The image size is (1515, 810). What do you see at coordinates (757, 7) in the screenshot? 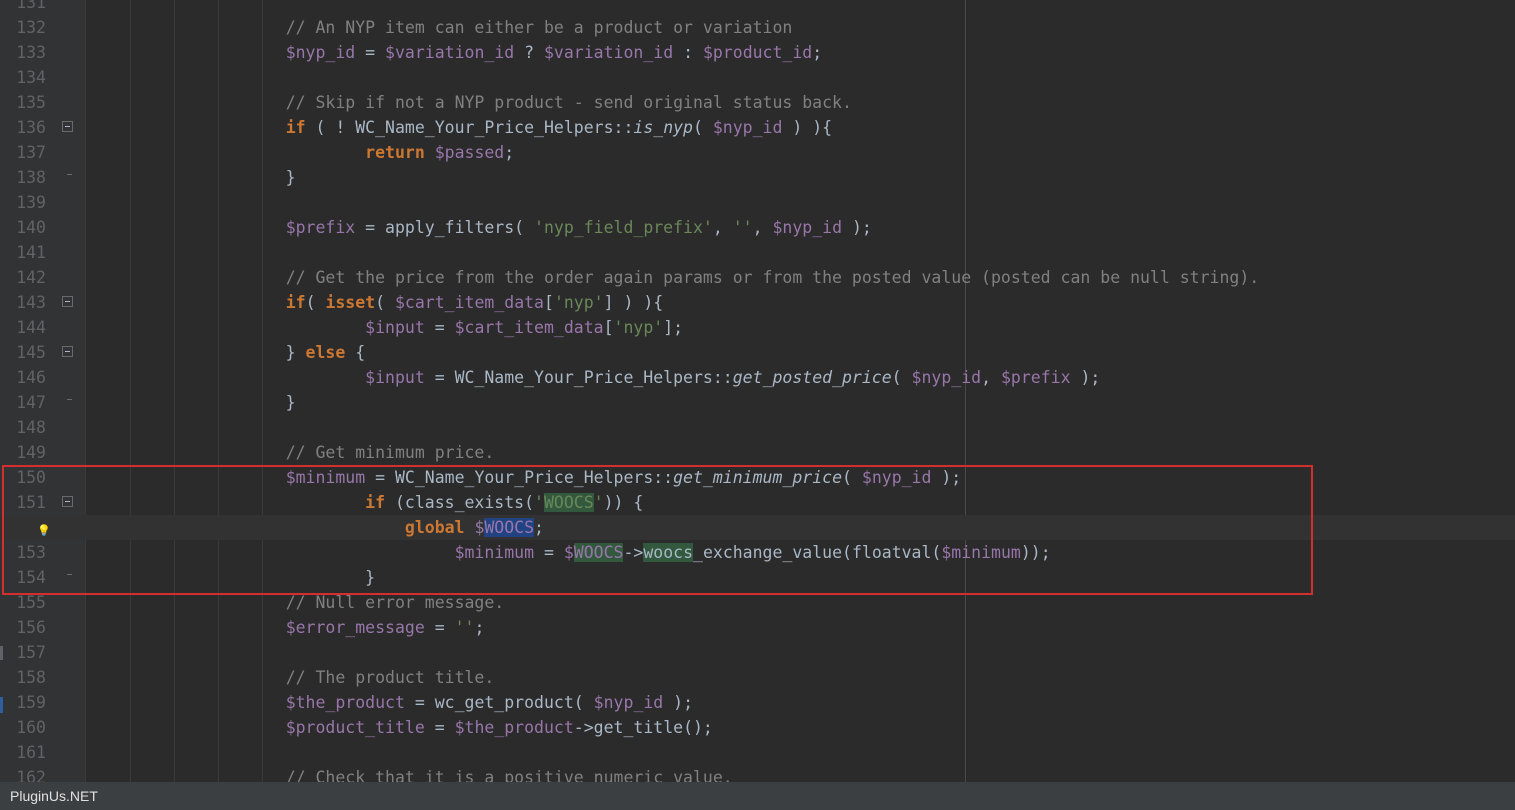
I see `code-line: 131` at bounding box center [757, 7].